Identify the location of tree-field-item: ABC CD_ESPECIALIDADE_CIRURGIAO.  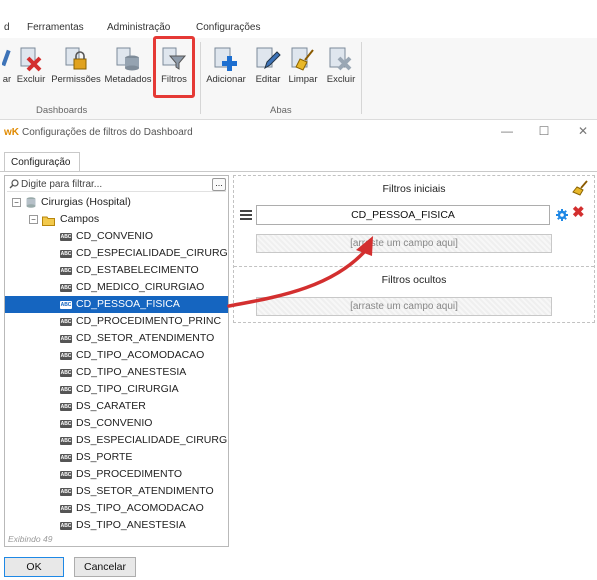
(117, 253).